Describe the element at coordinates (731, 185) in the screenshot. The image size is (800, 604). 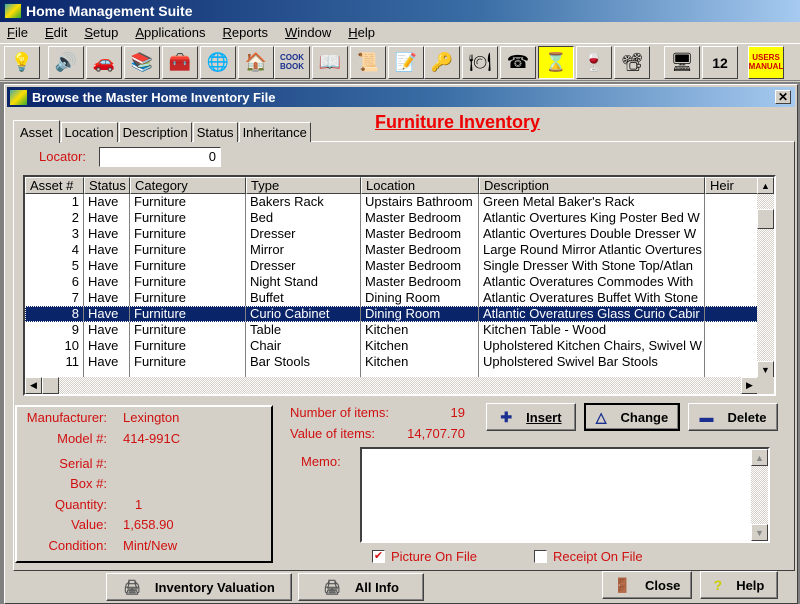
I see `column-header-heir: Heir` at that location.